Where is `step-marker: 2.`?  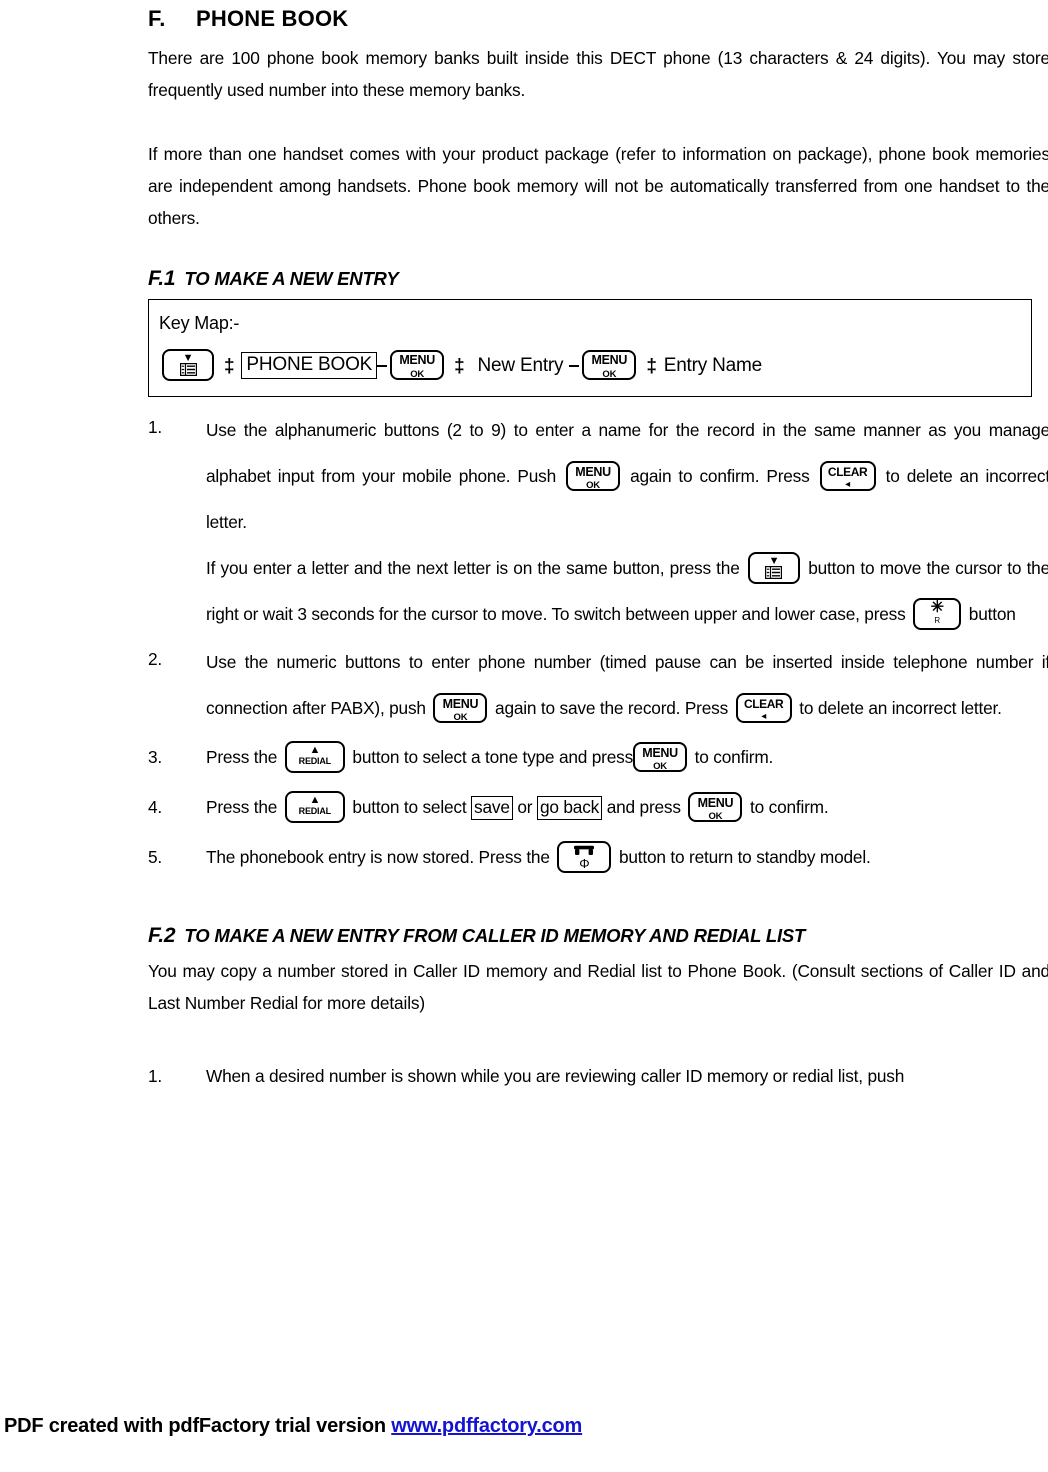 step-marker: 2. is located at coordinates (155, 658).